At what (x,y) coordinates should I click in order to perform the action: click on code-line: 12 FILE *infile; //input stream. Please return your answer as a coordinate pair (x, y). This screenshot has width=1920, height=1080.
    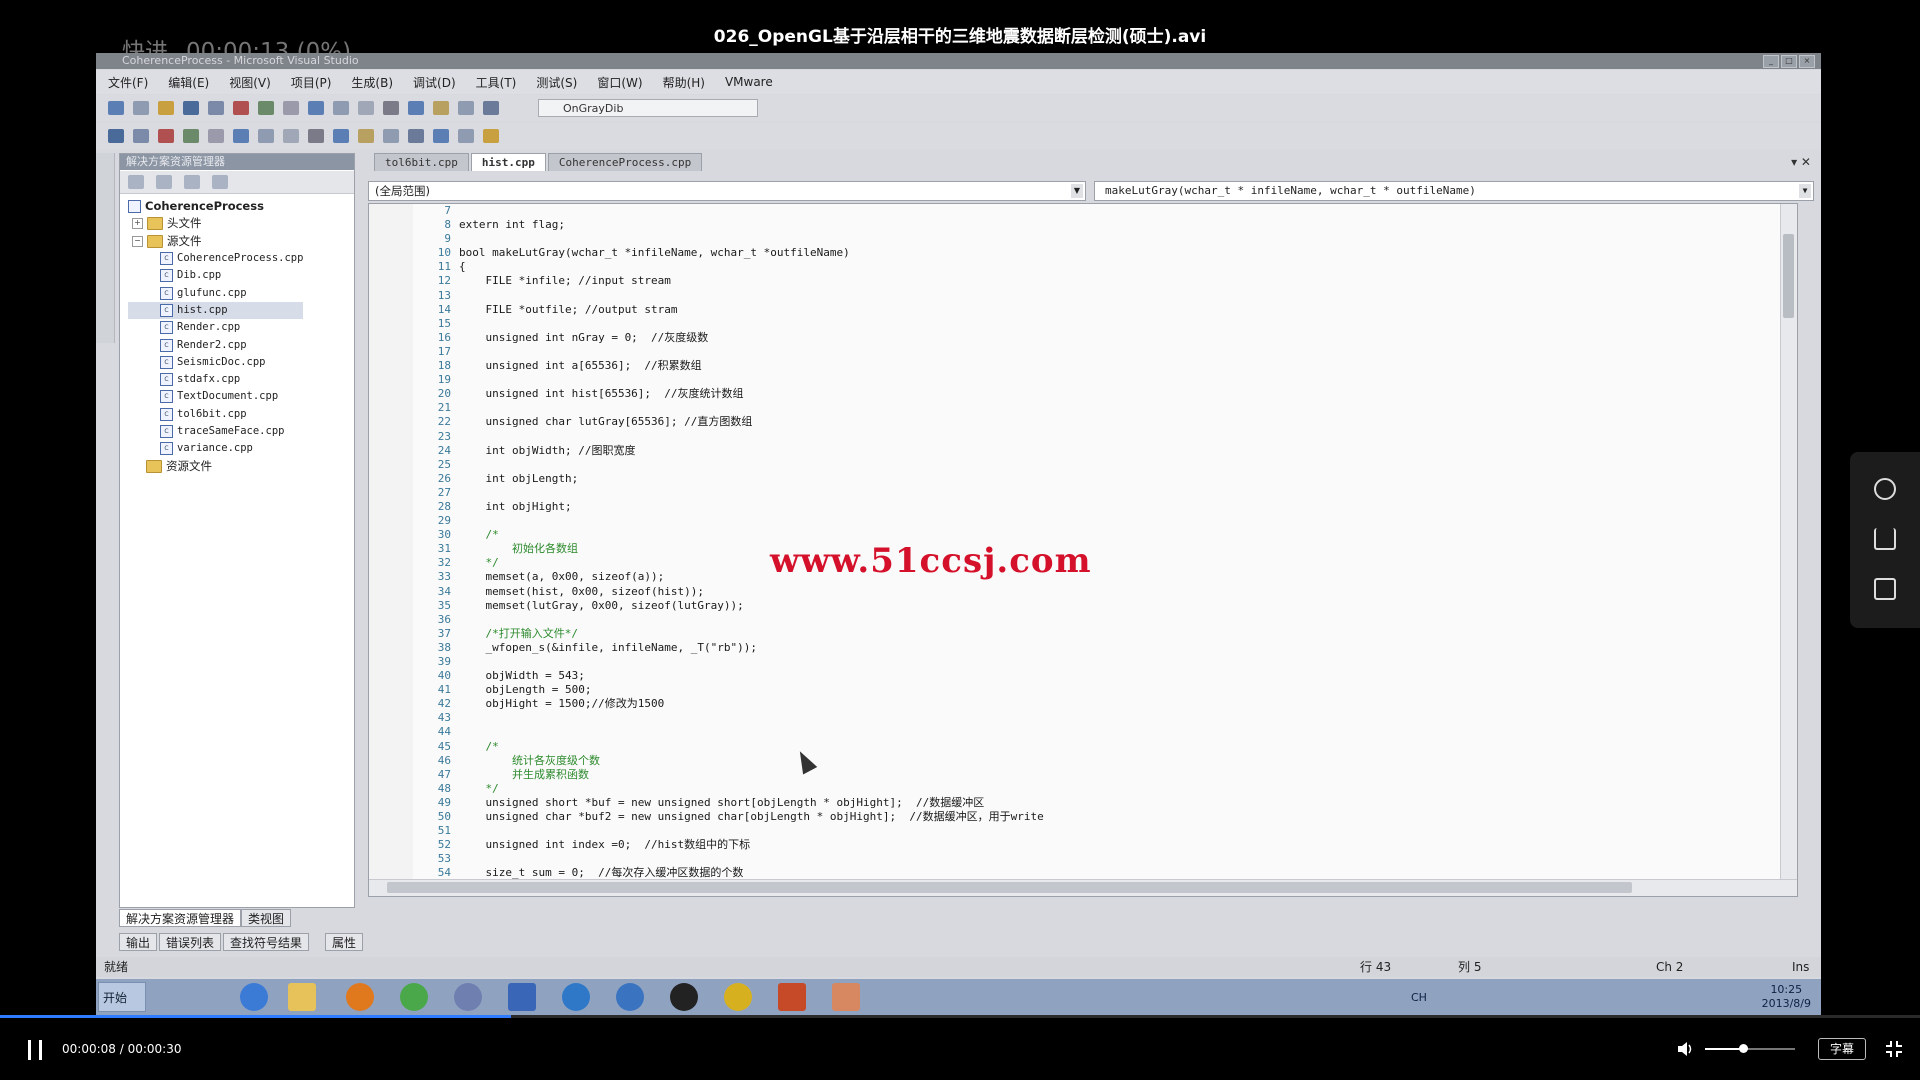
    Looking at the image, I should click on (729, 281).